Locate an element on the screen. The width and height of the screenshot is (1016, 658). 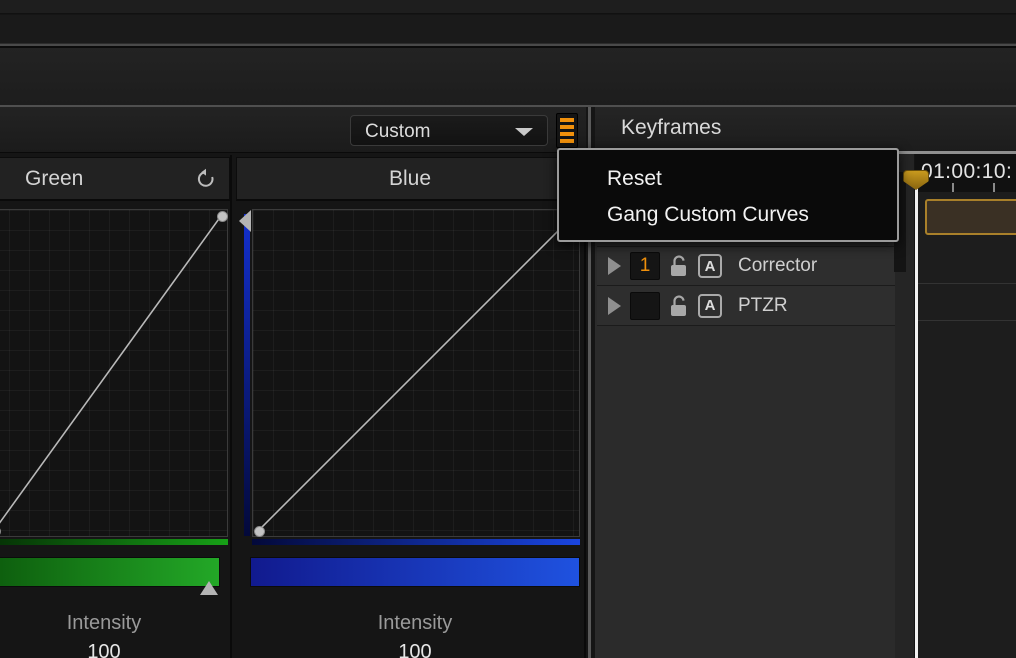
toolbar-area is located at coordinates (508, 76).